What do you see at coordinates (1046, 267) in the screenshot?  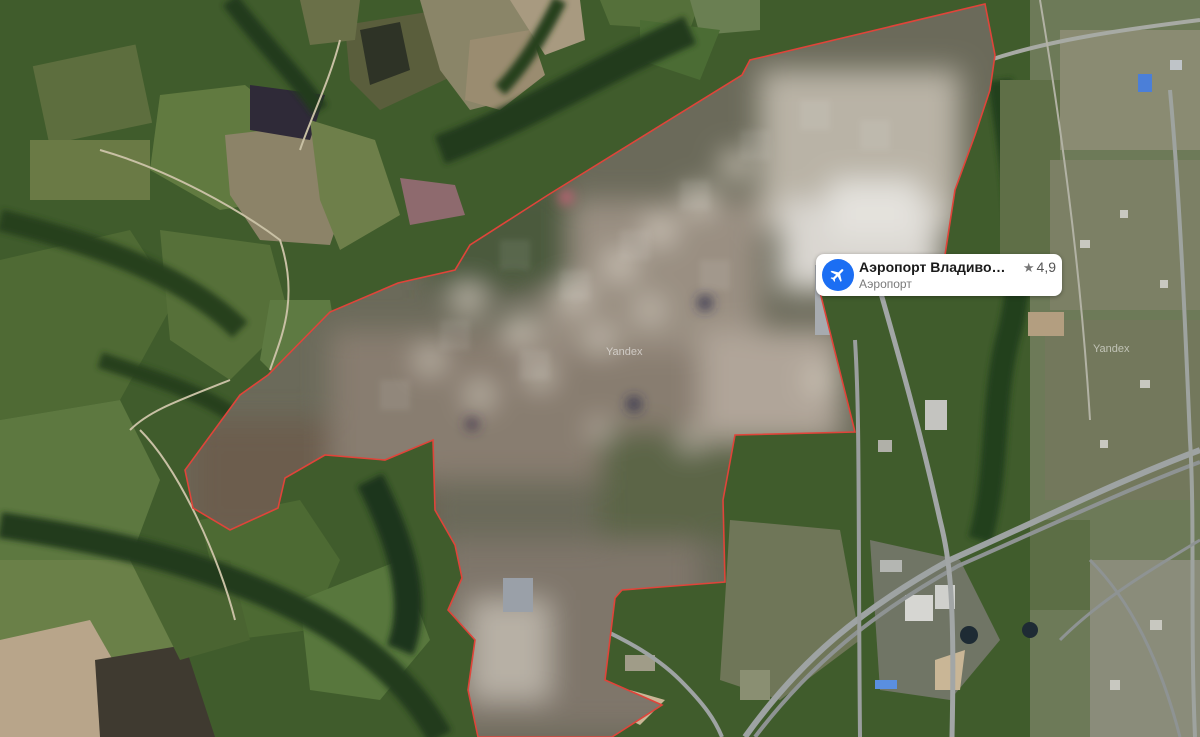 I see `rating-value: 4,9` at bounding box center [1046, 267].